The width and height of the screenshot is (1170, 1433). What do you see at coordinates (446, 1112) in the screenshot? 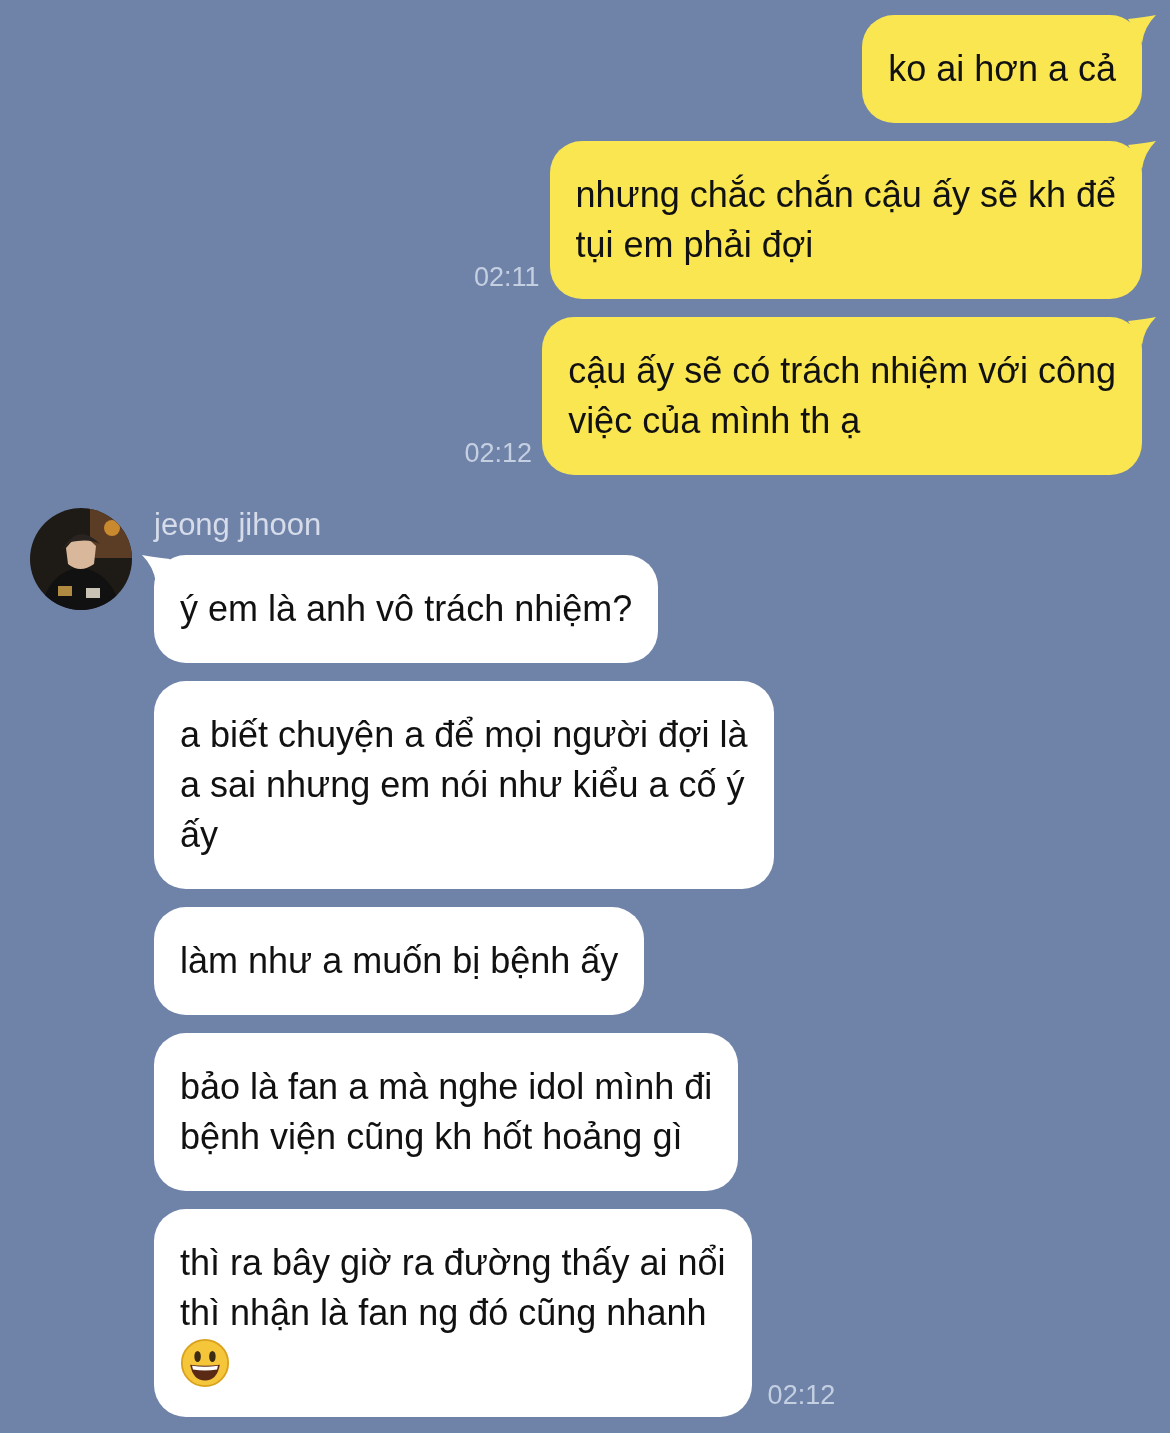
I see `message-bubble: bảo là fan a mà nghe idol mình đi bệnh viện cũng kh hốt hoảng gì` at bounding box center [446, 1112].